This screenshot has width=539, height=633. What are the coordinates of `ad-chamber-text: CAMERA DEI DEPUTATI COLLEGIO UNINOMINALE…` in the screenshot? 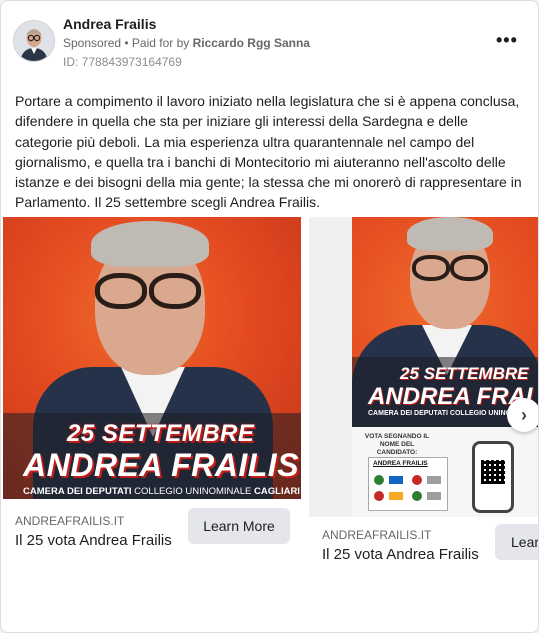 It's located at (162, 491).